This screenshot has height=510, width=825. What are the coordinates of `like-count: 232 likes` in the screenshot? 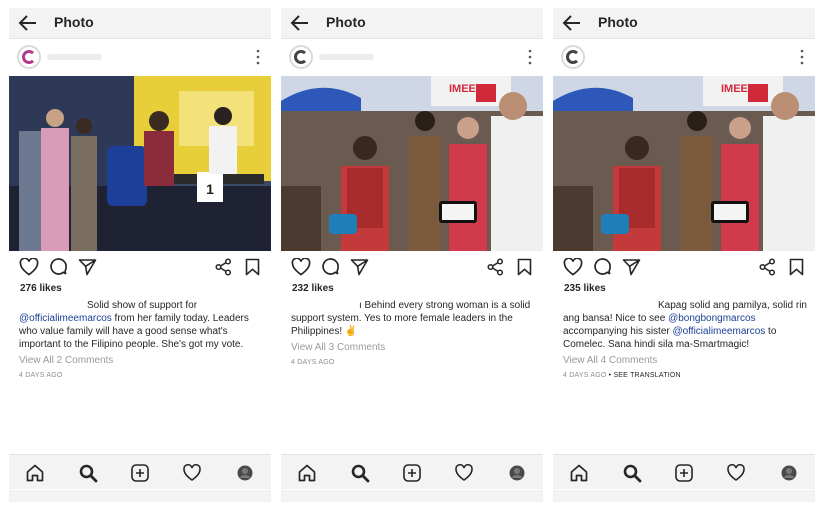 It's located at (313, 288).